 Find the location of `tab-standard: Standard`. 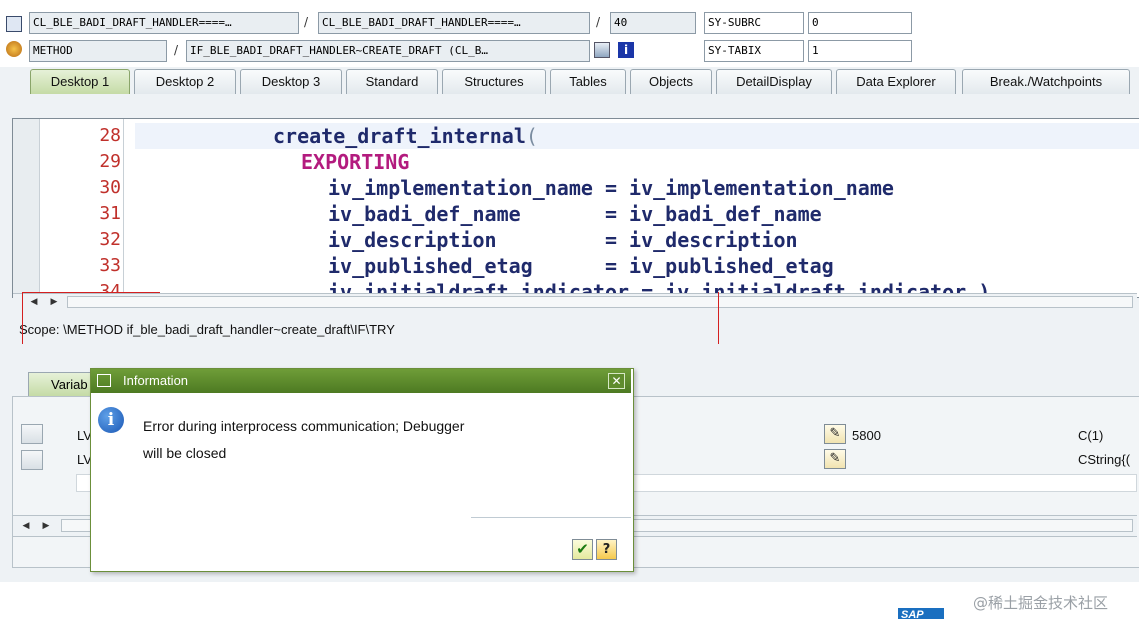

tab-standard: Standard is located at coordinates (392, 81).